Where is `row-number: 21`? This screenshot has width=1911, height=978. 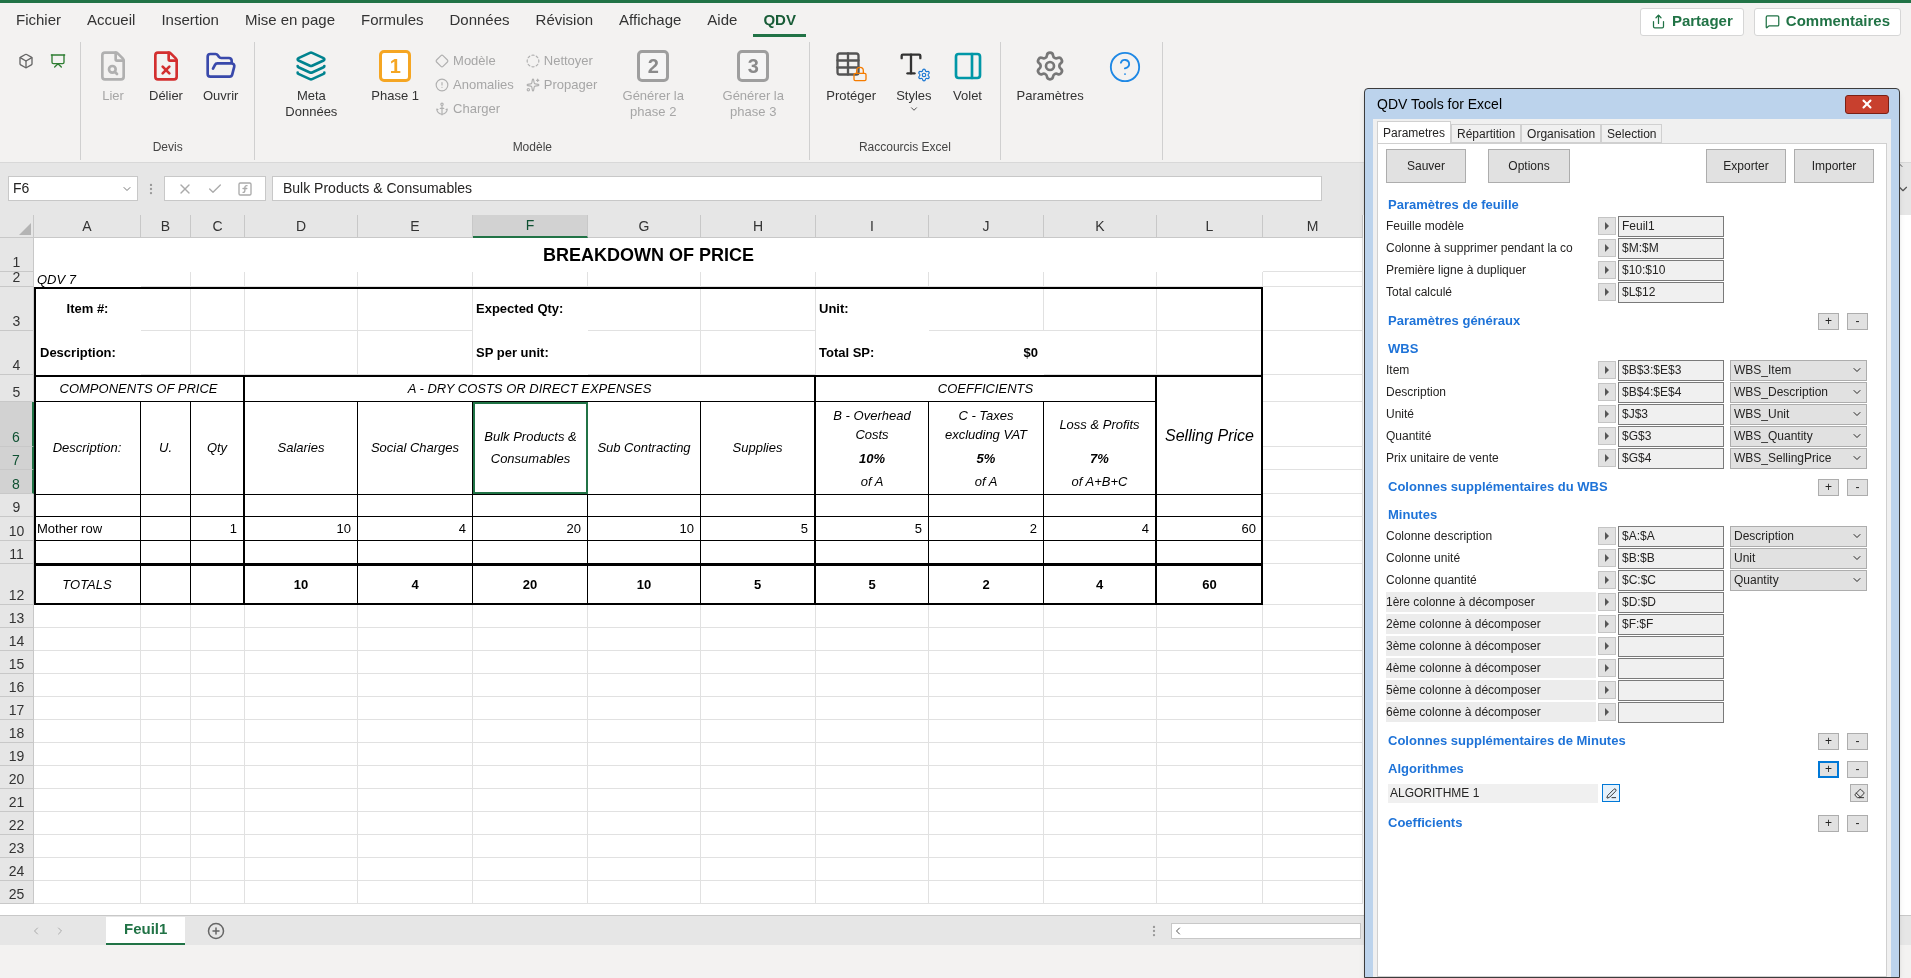 row-number: 21 is located at coordinates (17, 800).